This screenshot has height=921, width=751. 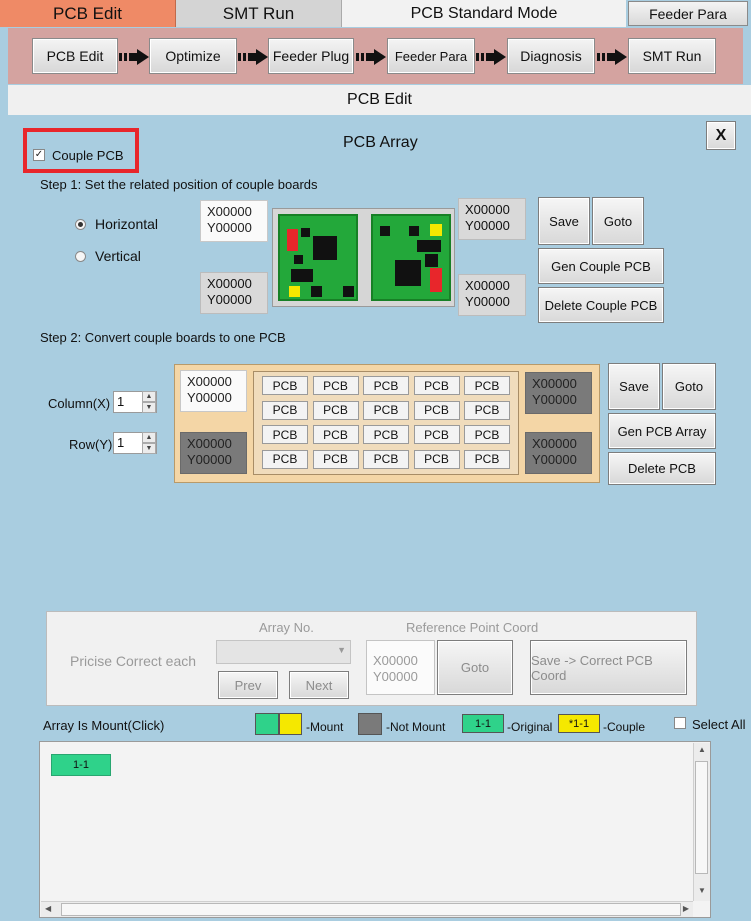 What do you see at coordinates (48, 908) in the screenshot?
I see `scroll-left-icon: ◀` at bounding box center [48, 908].